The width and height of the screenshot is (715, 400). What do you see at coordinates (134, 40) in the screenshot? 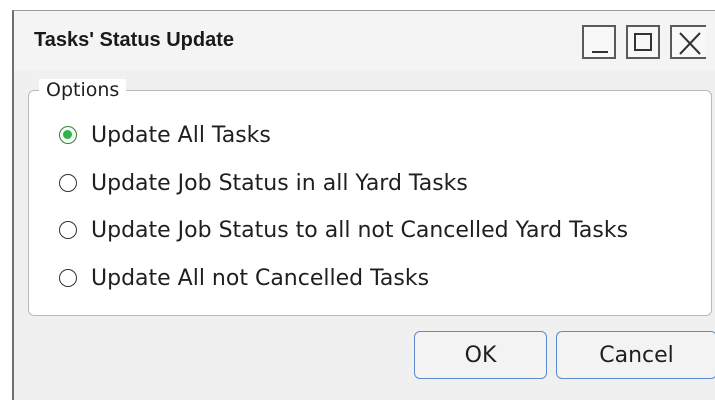
I see `dialog-title: Tasks' Status Update` at bounding box center [134, 40].